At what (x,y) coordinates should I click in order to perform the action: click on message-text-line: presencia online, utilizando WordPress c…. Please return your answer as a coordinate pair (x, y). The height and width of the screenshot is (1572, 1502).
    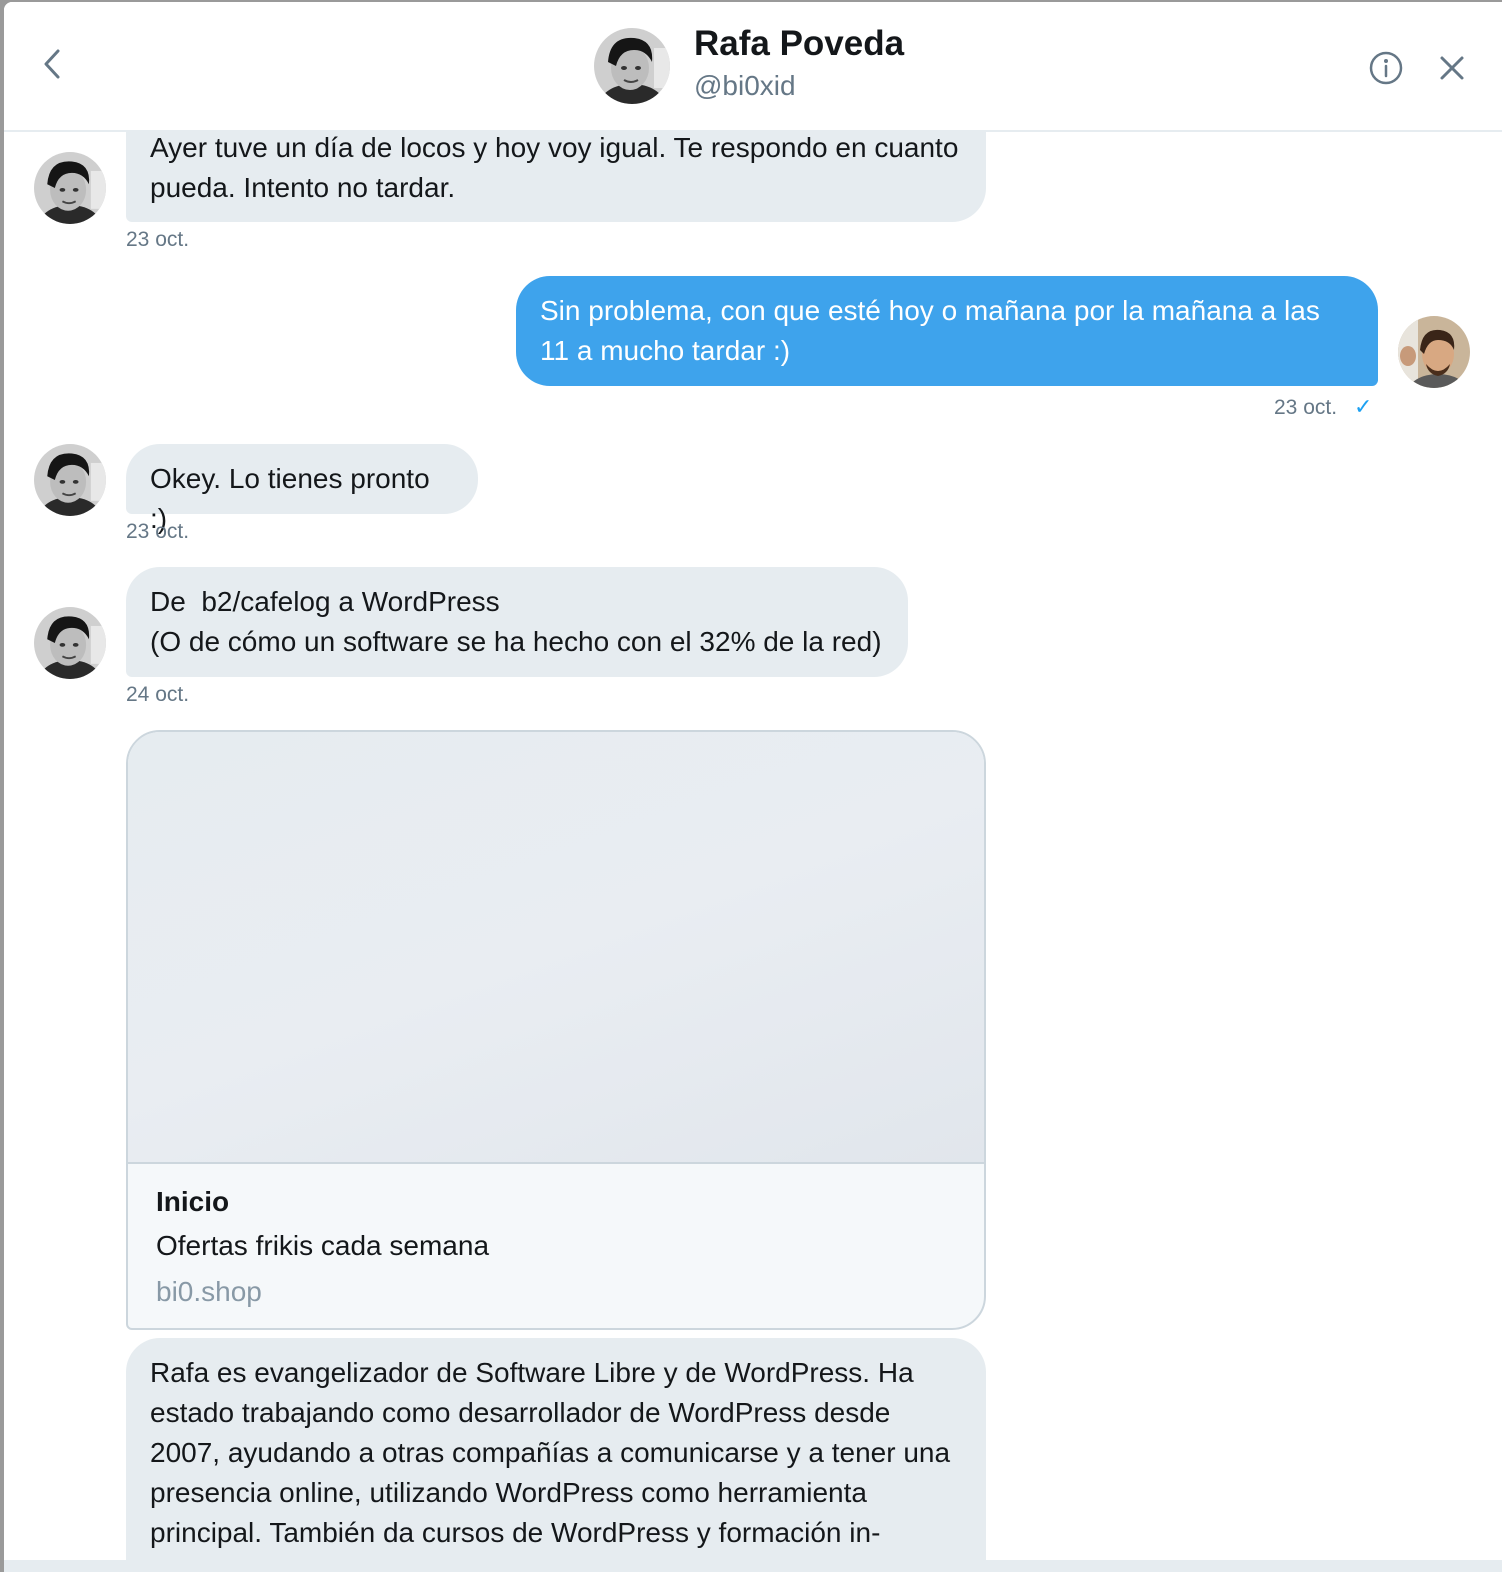
    Looking at the image, I should click on (508, 1492).